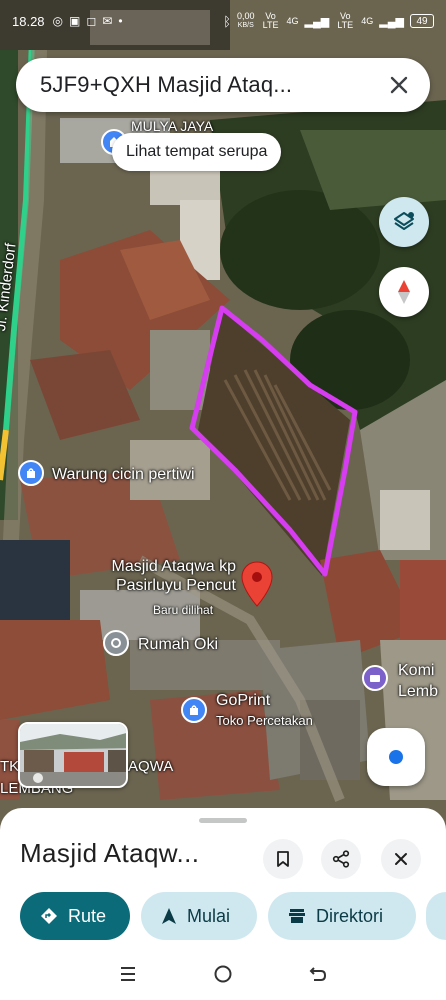 Image resolution: width=446 pixels, height=1000 pixels. Describe the element at coordinates (175, 585) in the screenshot. I see `masjid-label-line2: Pasirluyu Pencut` at that location.